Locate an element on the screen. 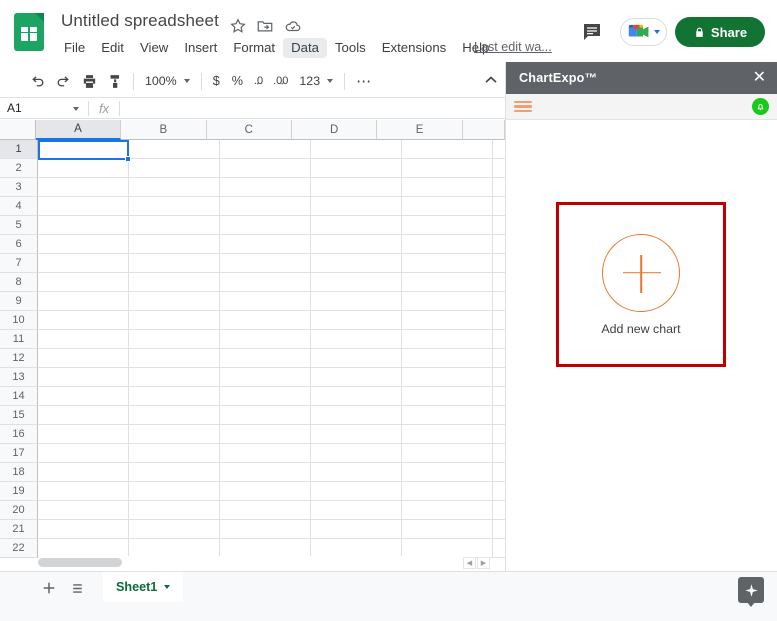 The height and width of the screenshot is (621, 777). cell-E6 is located at coordinates (447, 244).